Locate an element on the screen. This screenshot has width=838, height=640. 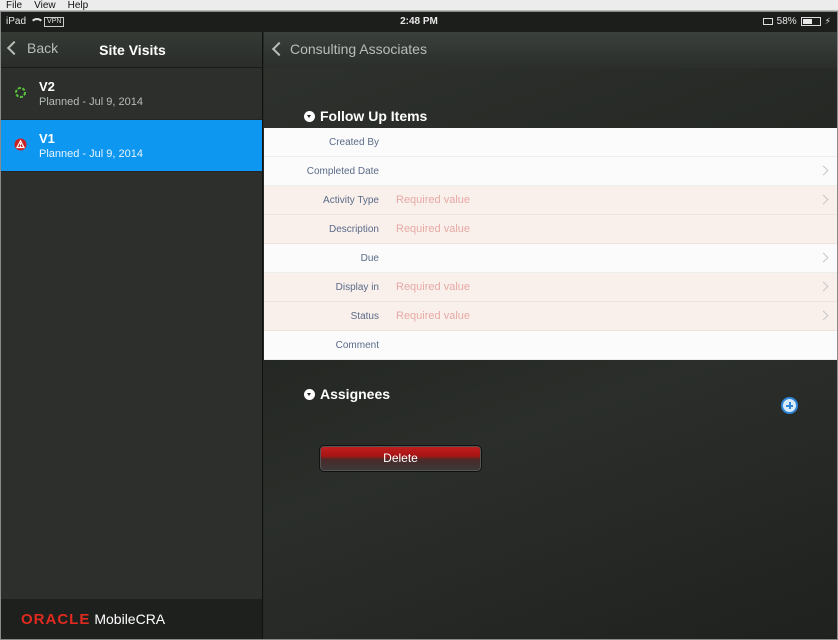
brand-footer: ORACLE MobileCRA is located at coordinates (131, 619).